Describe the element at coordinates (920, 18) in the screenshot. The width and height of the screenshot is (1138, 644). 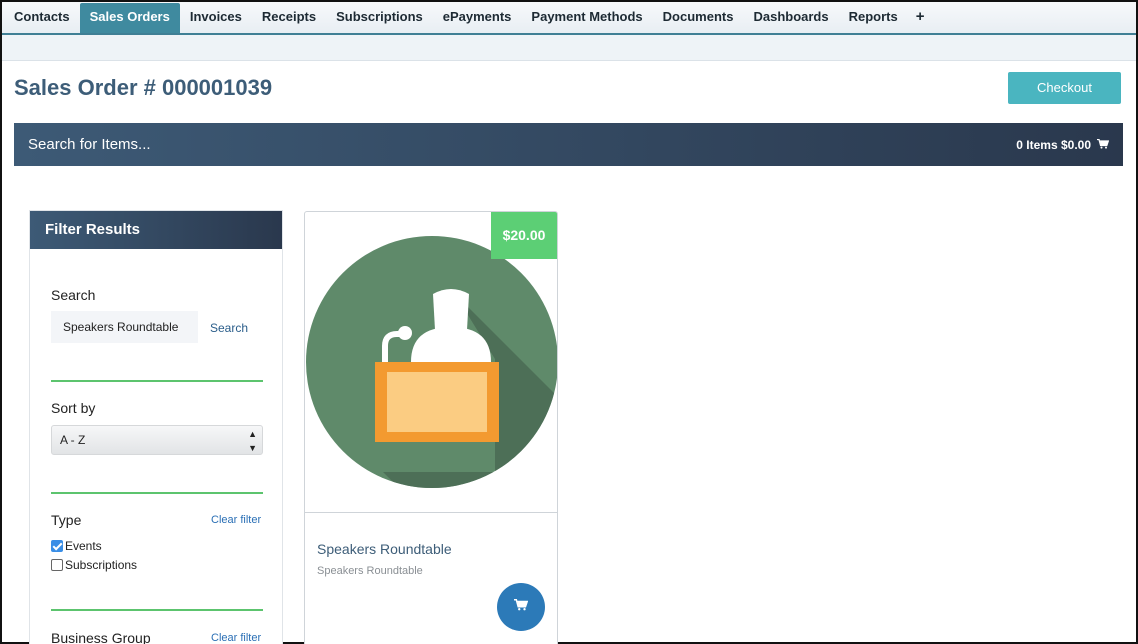
I see `add-tab-button: +` at that location.